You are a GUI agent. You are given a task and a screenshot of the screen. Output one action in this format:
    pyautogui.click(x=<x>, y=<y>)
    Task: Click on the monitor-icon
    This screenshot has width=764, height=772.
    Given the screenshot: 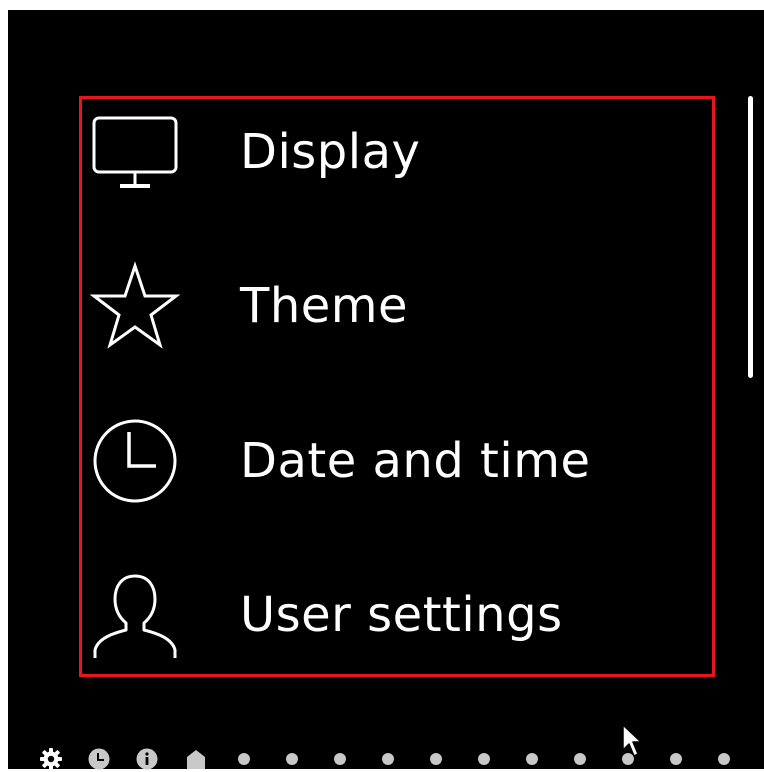 What is the action you would take?
    pyautogui.click(x=135, y=152)
    